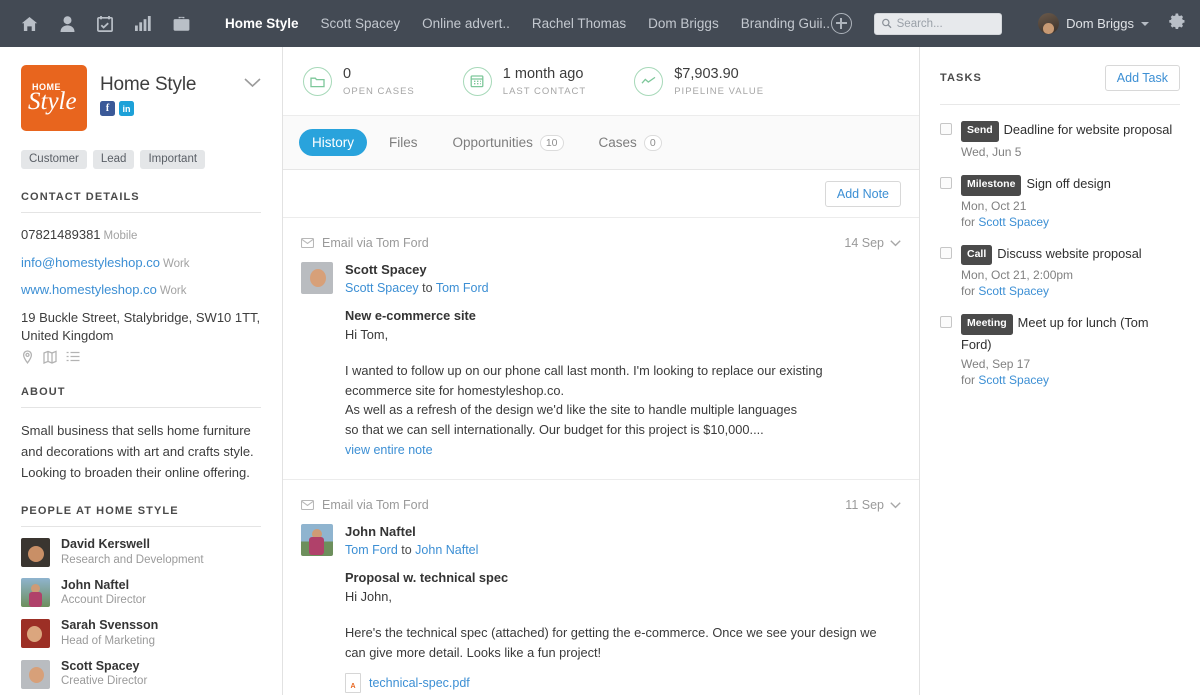 This screenshot has width=1200, height=695. Describe the element at coordinates (105, 24) in the screenshot. I see `calendar-check-icon` at that location.